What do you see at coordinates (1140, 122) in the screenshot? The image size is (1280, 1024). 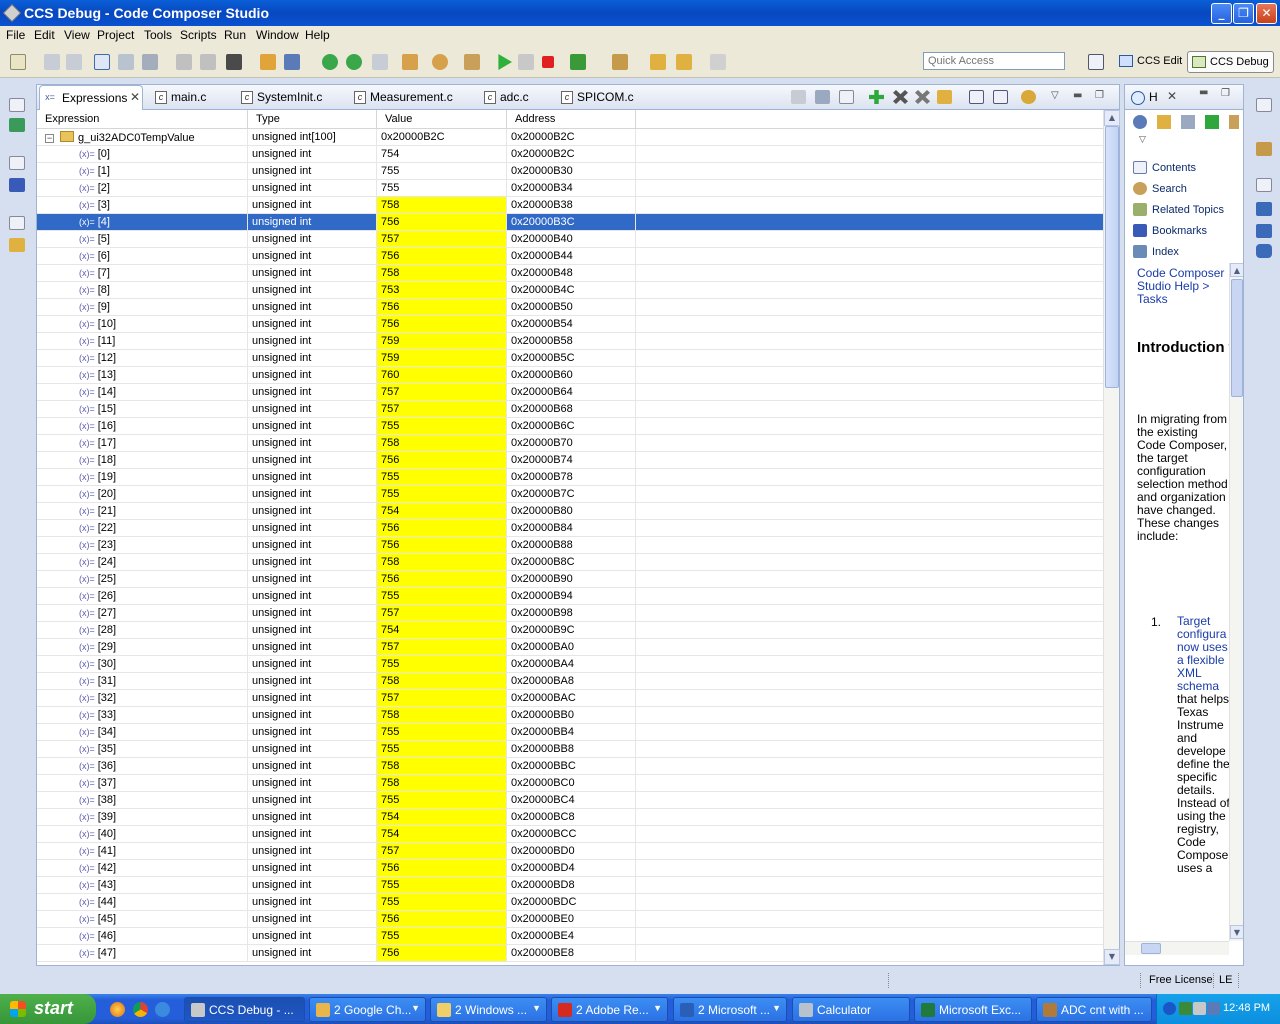 I see `help-home-icon` at bounding box center [1140, 122].